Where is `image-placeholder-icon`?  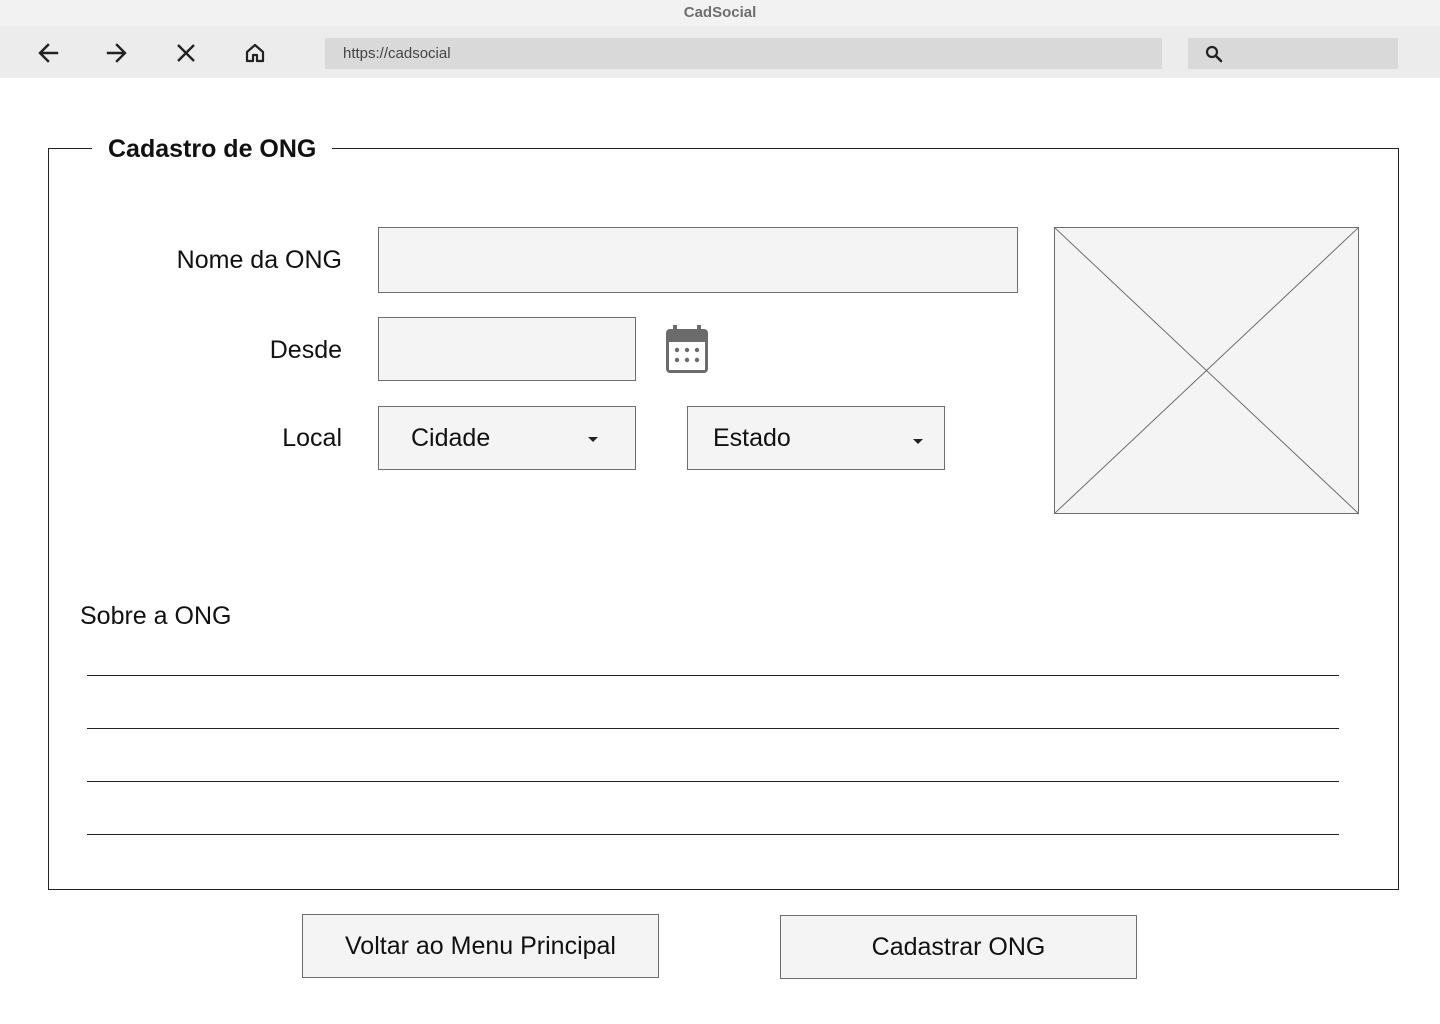
image-placeholder-icon is located at coordinates (1206, 370).